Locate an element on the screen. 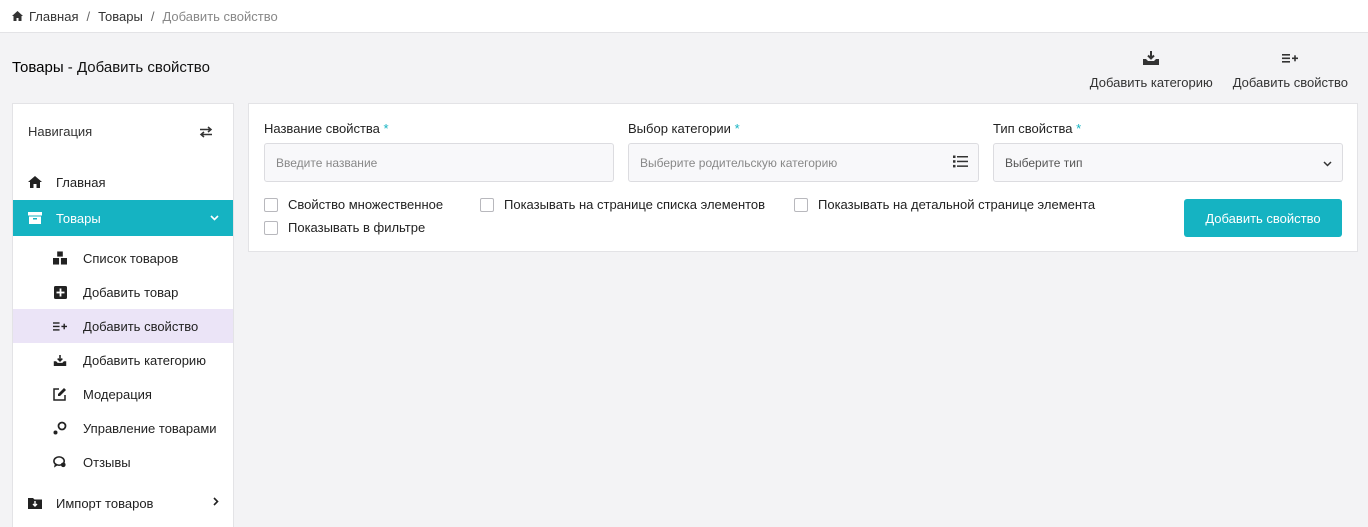 This screenshot has width=1368, height=527. name-input: Введите название is located at coordinates (439, 162).